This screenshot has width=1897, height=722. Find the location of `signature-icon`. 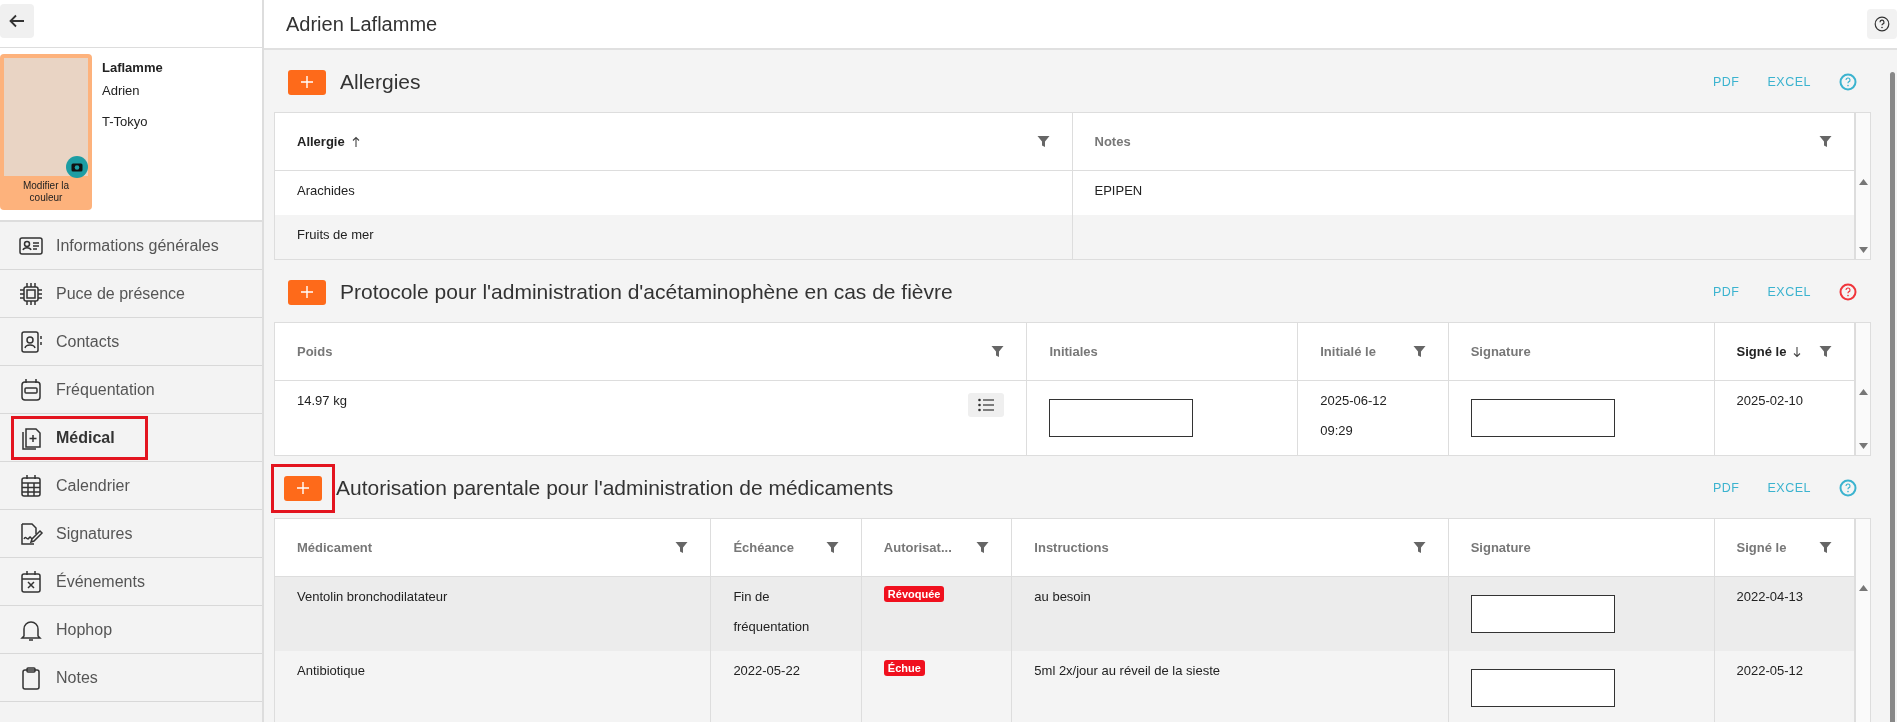

signature-icon is located at coordinates (31, 533).